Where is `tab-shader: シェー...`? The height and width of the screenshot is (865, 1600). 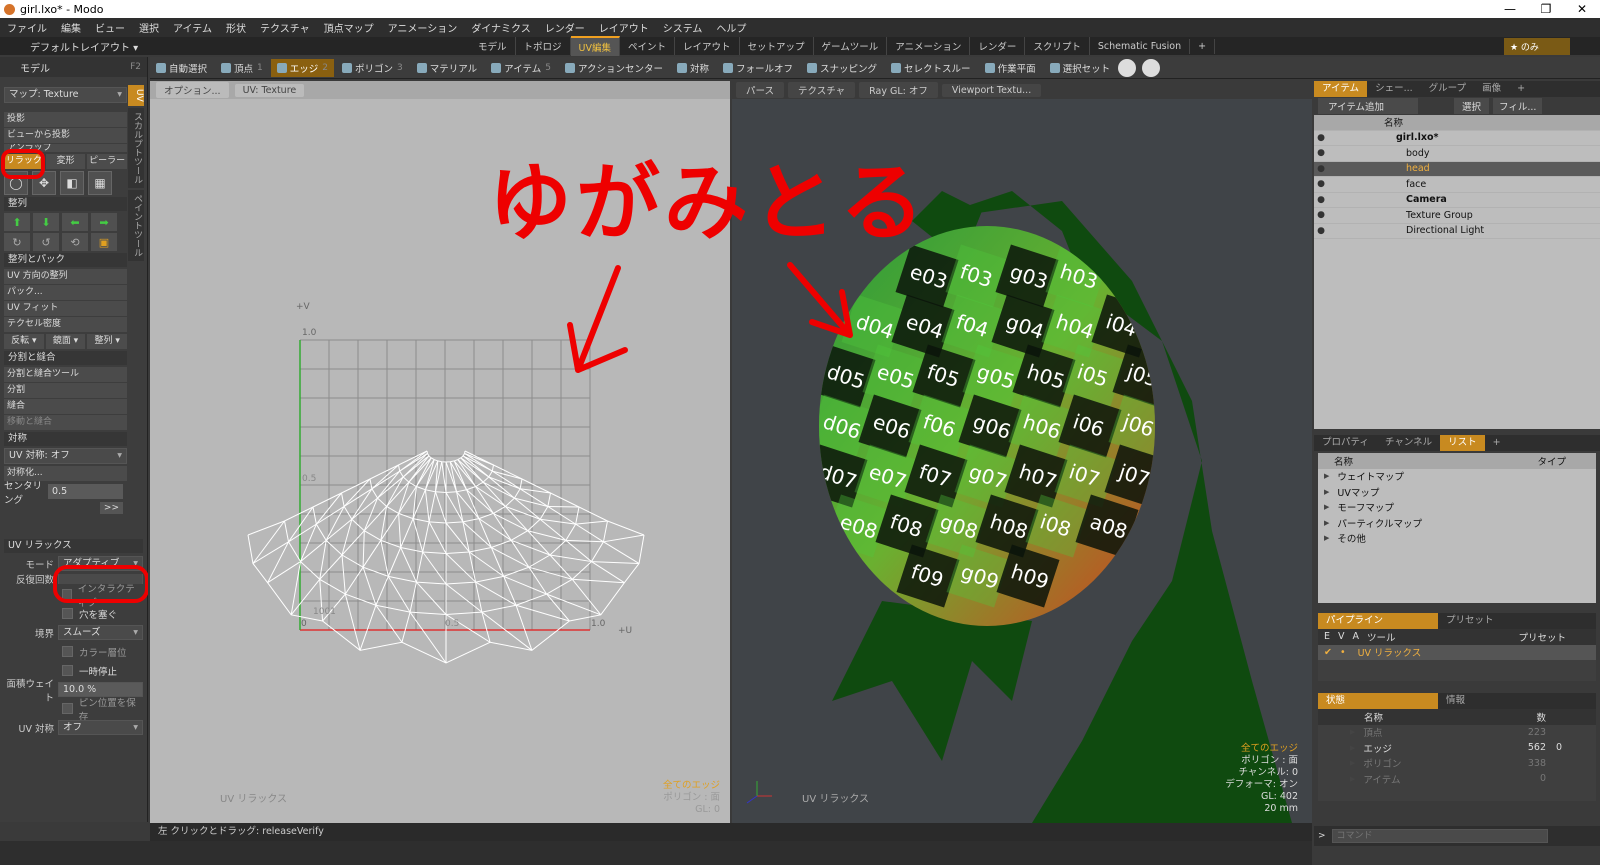
tab-shader: シェー... is located at coordinates (1394, 89).